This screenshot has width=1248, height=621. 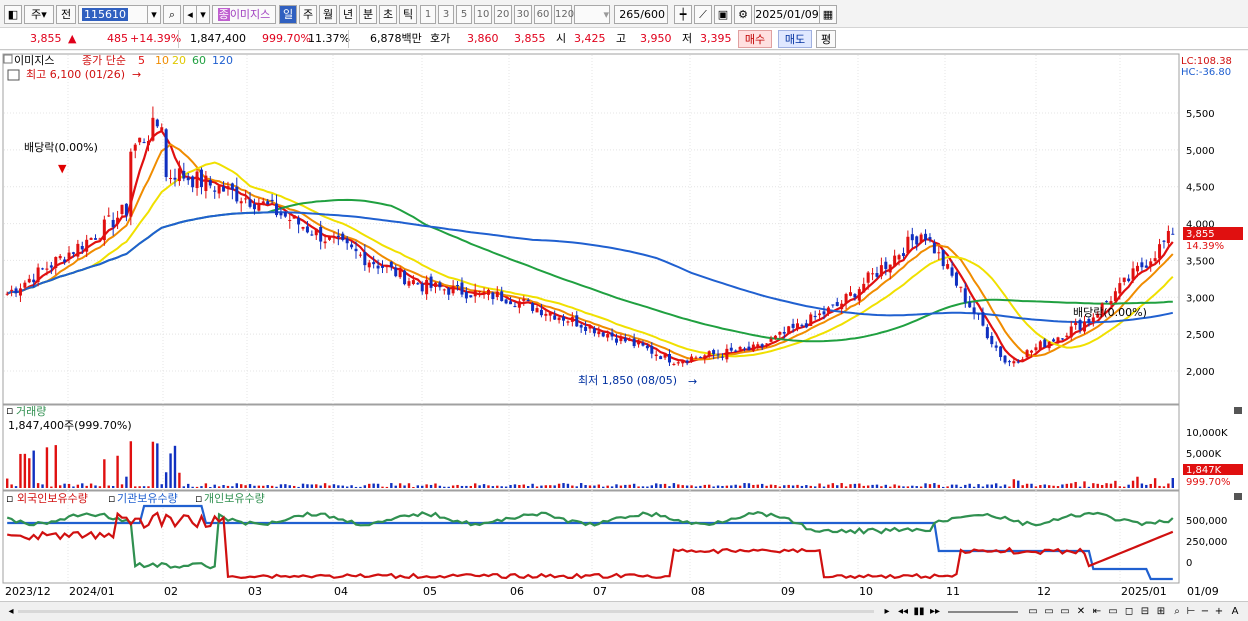 What do you see at coordinates (1177, 611) in the screenshot?
I see `zoom-out-search-icon: ⌕` at bounding box center [1177, 611].